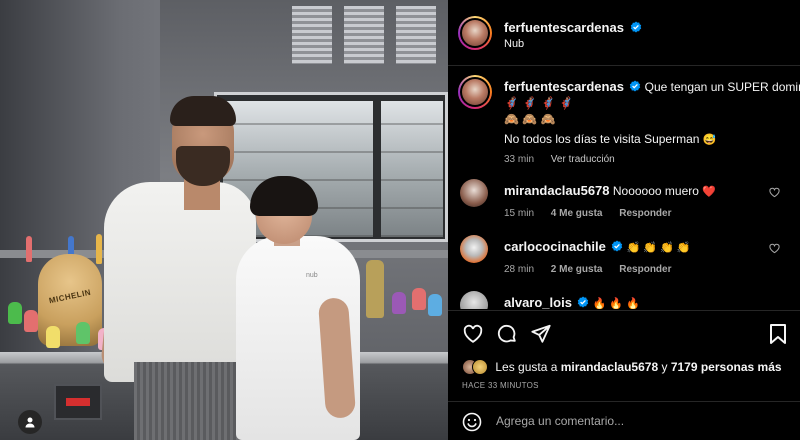 The height and width of the screenshot is (440, 800). What do you see at coordinates (726, 367) in the screenshot?
I see `likes-count: 7179 personas más` at bounding box center [726, 367].